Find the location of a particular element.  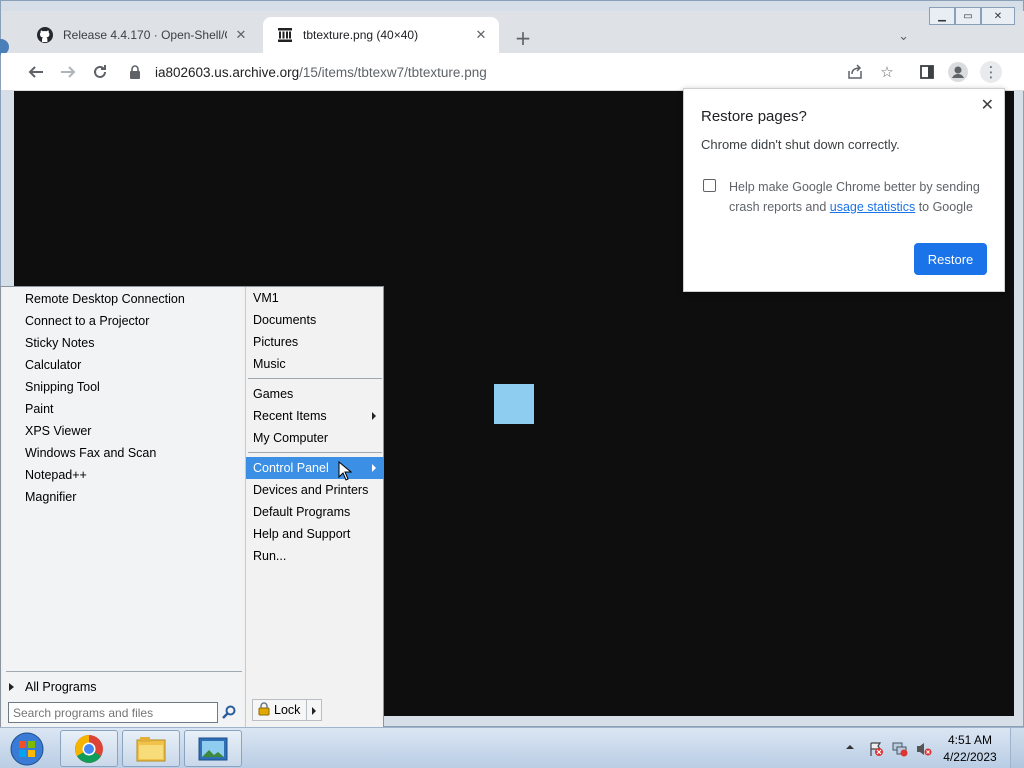

program-item: Connect to a Projector is located at coordinates (87, 321).